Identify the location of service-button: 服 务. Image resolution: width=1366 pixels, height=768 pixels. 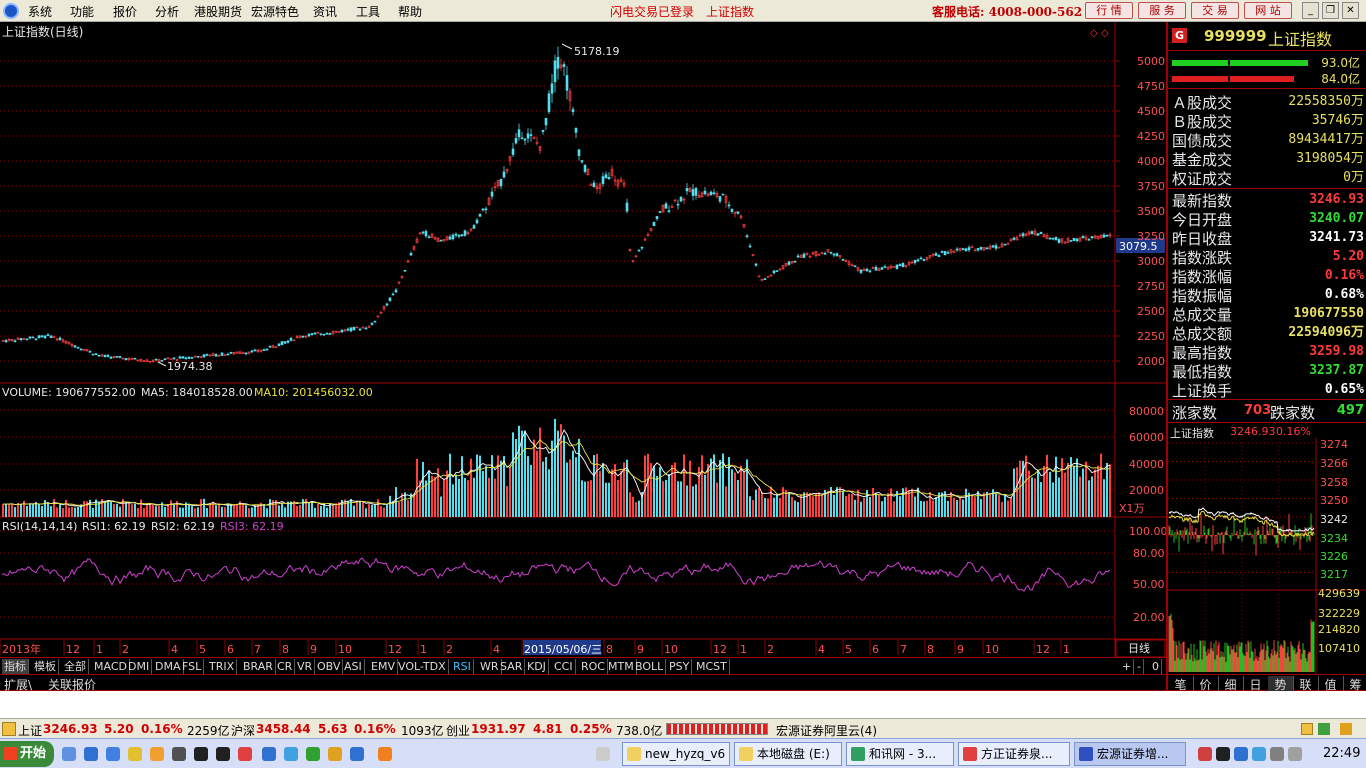
(1162, 10).